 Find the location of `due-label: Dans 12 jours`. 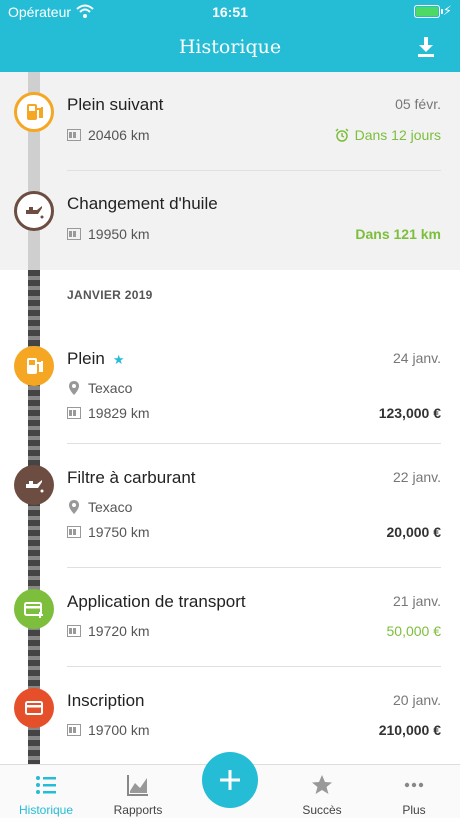

due-label: Dans 12 jours is located at coordinates (397, 135).